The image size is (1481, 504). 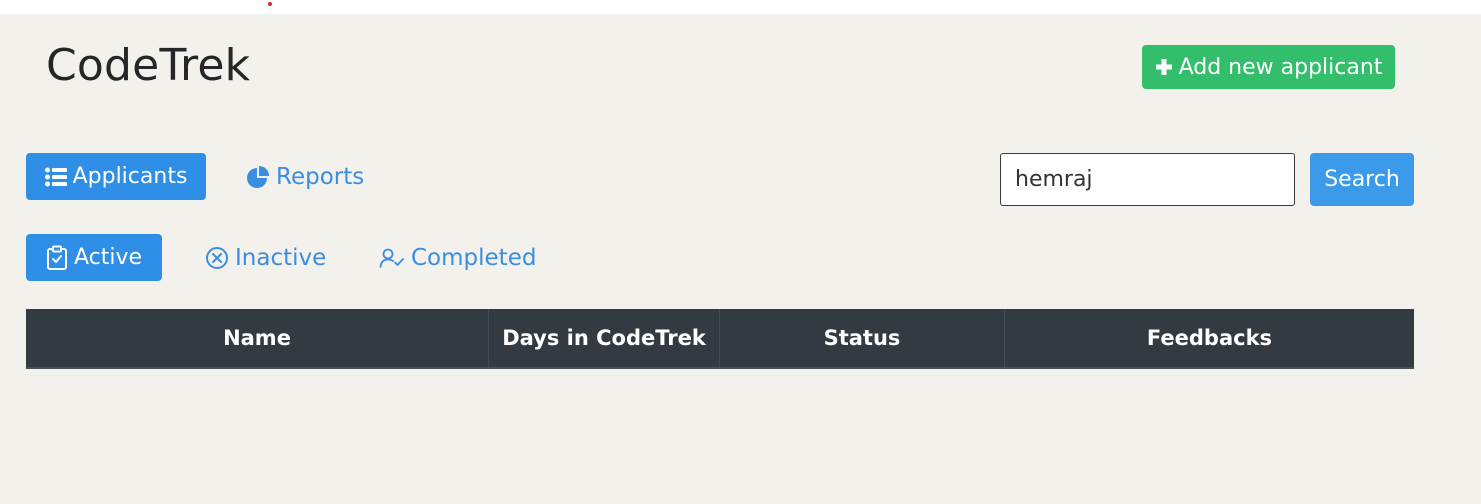 I want to click on plus-icon, so click(x=1164, y=67).